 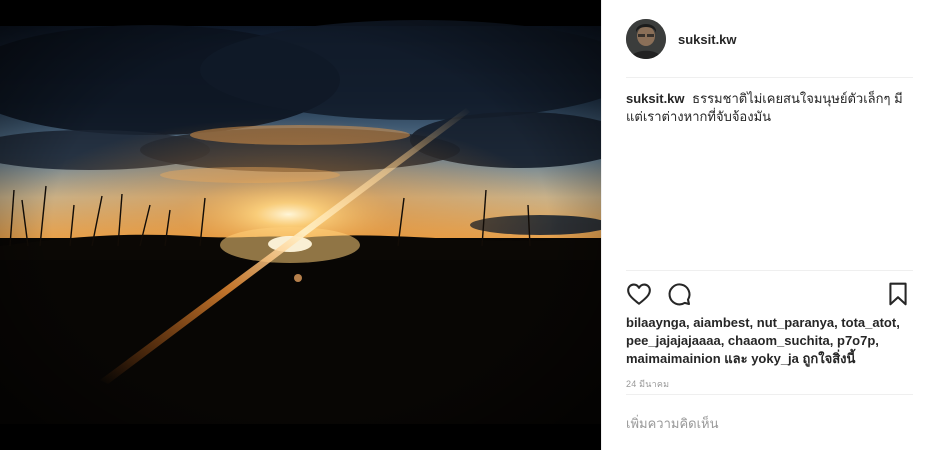 What do you see at coordinates (766, 423) in the screenshot?
I see `comment-input` at bounding box center [766, 423].